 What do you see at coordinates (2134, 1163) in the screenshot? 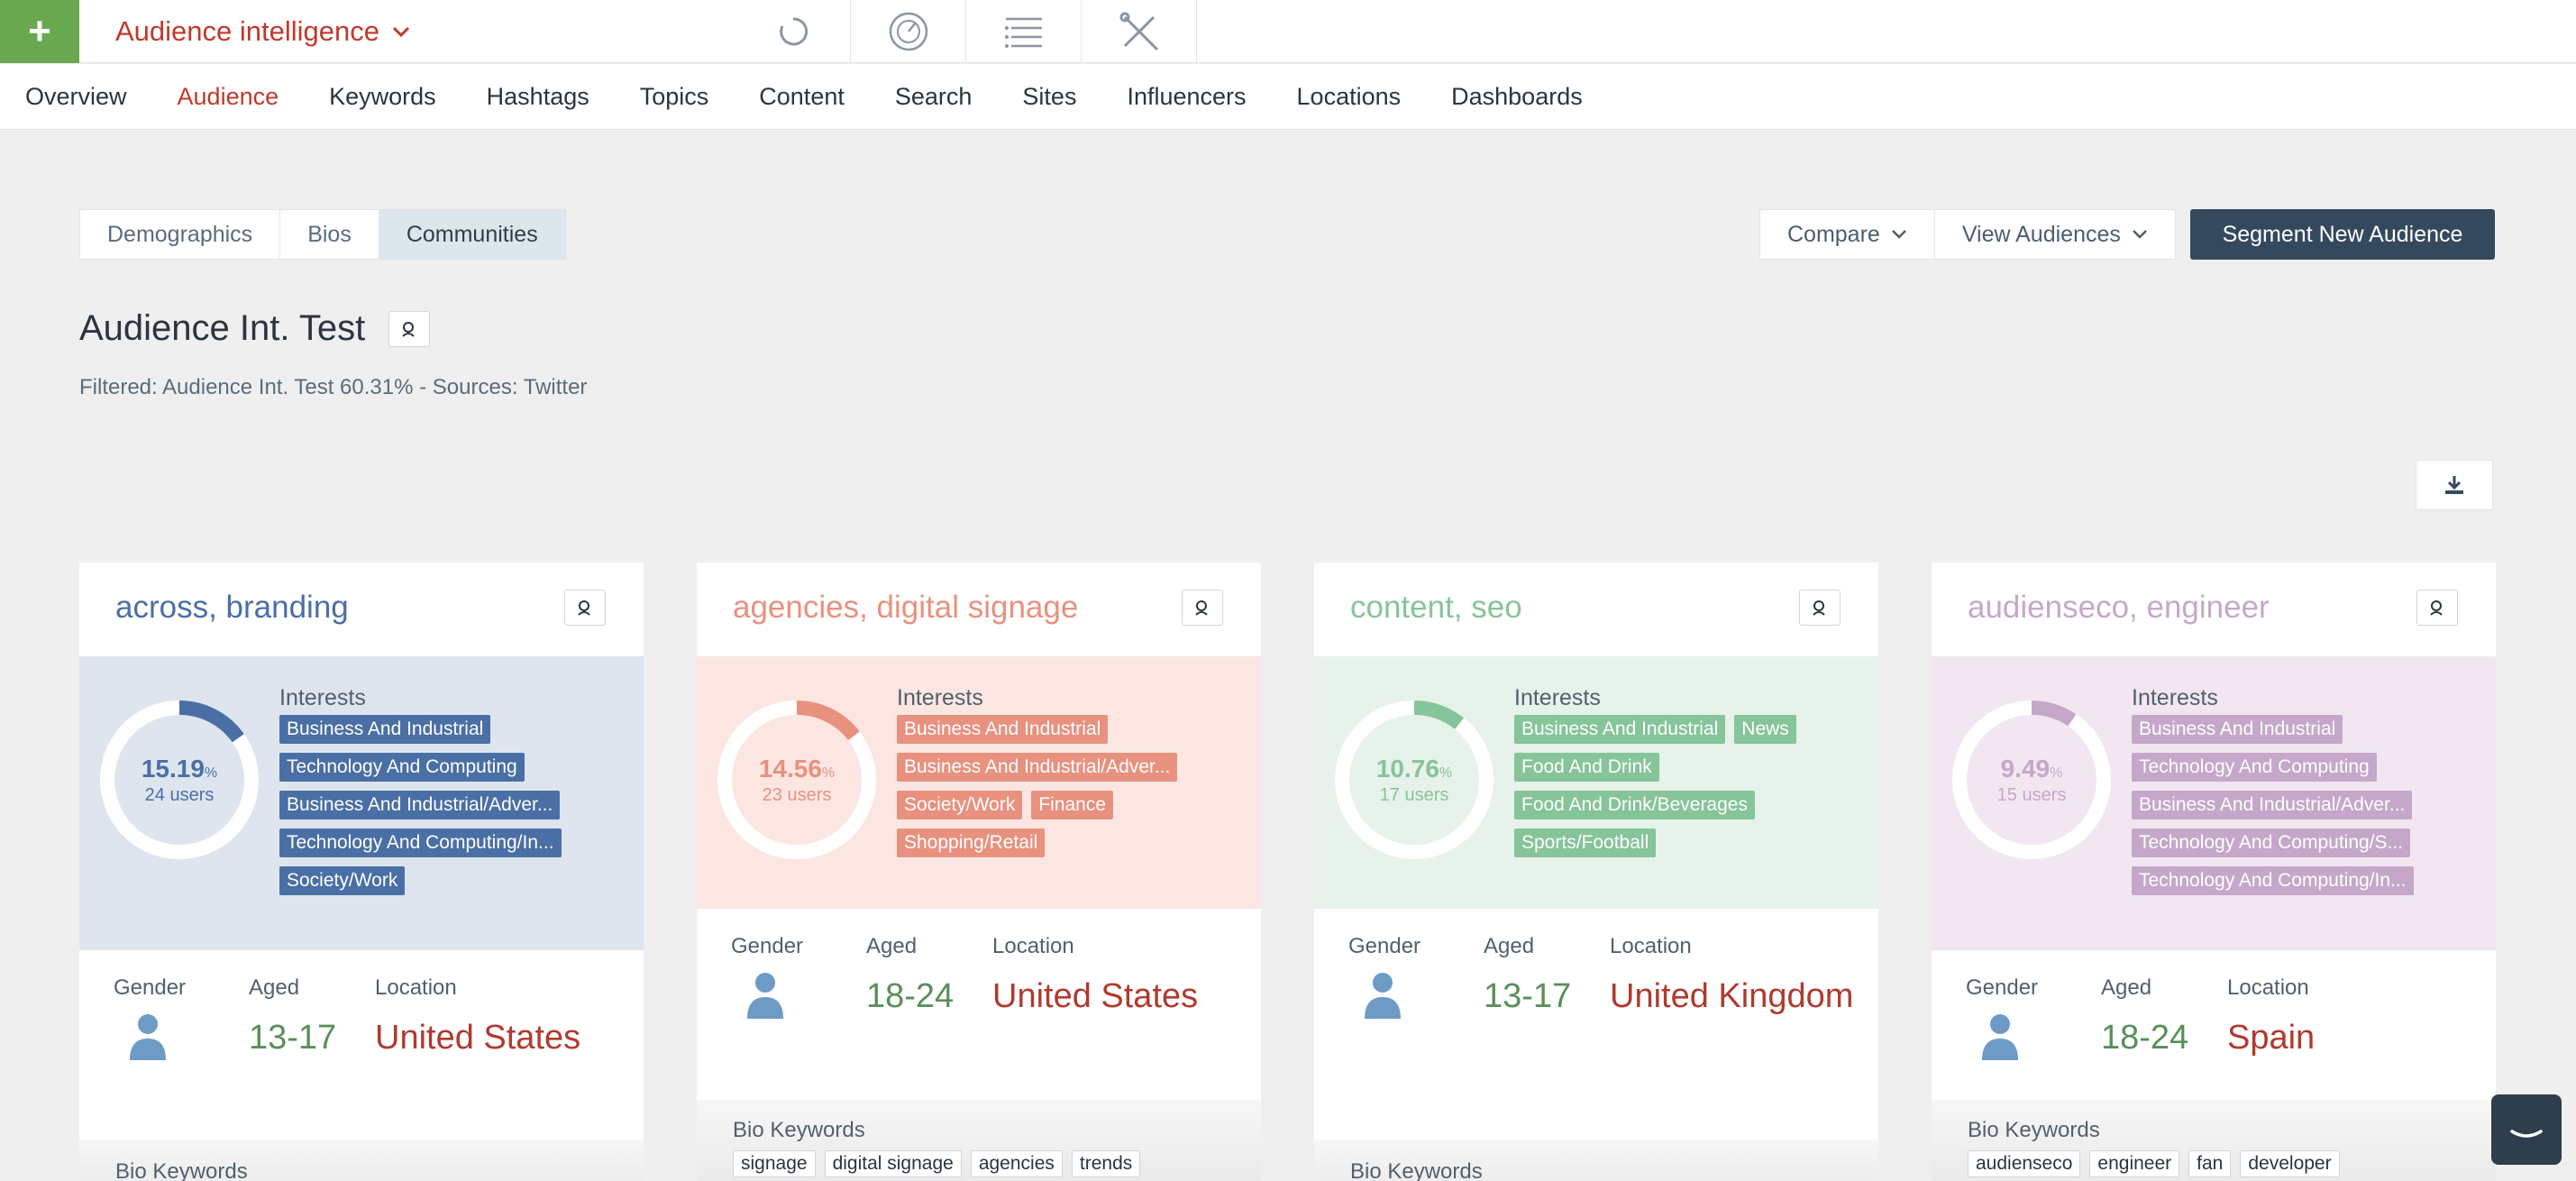
I see `bio-keyword-chip: engineer` at bounding box center [2134, 1163].